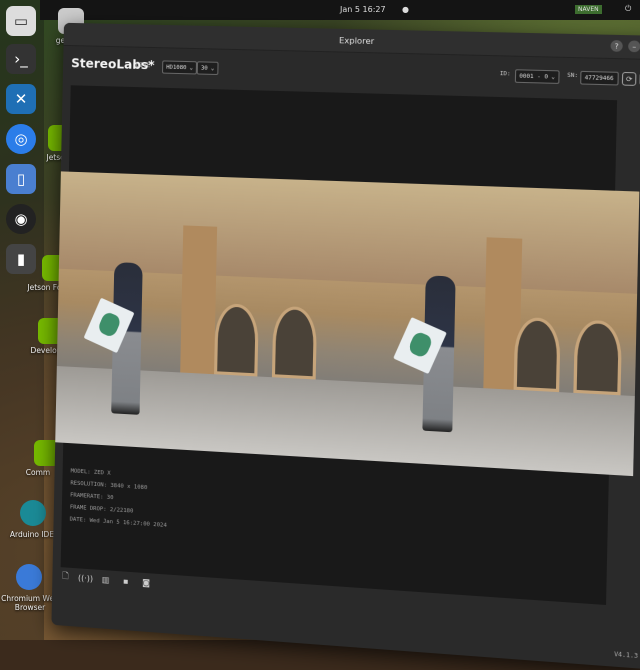 The image size is (640, 670). I want to click on resolution-value: HD1080, so click(176, 67).